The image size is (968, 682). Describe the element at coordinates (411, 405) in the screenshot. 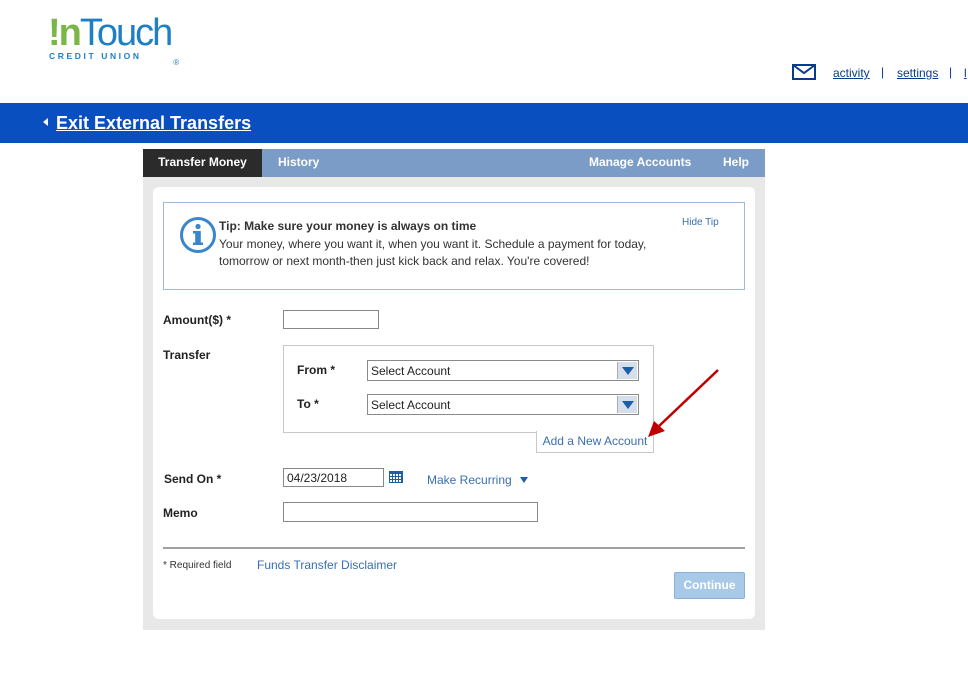

I see `to-account-value: Select Account` at that location.